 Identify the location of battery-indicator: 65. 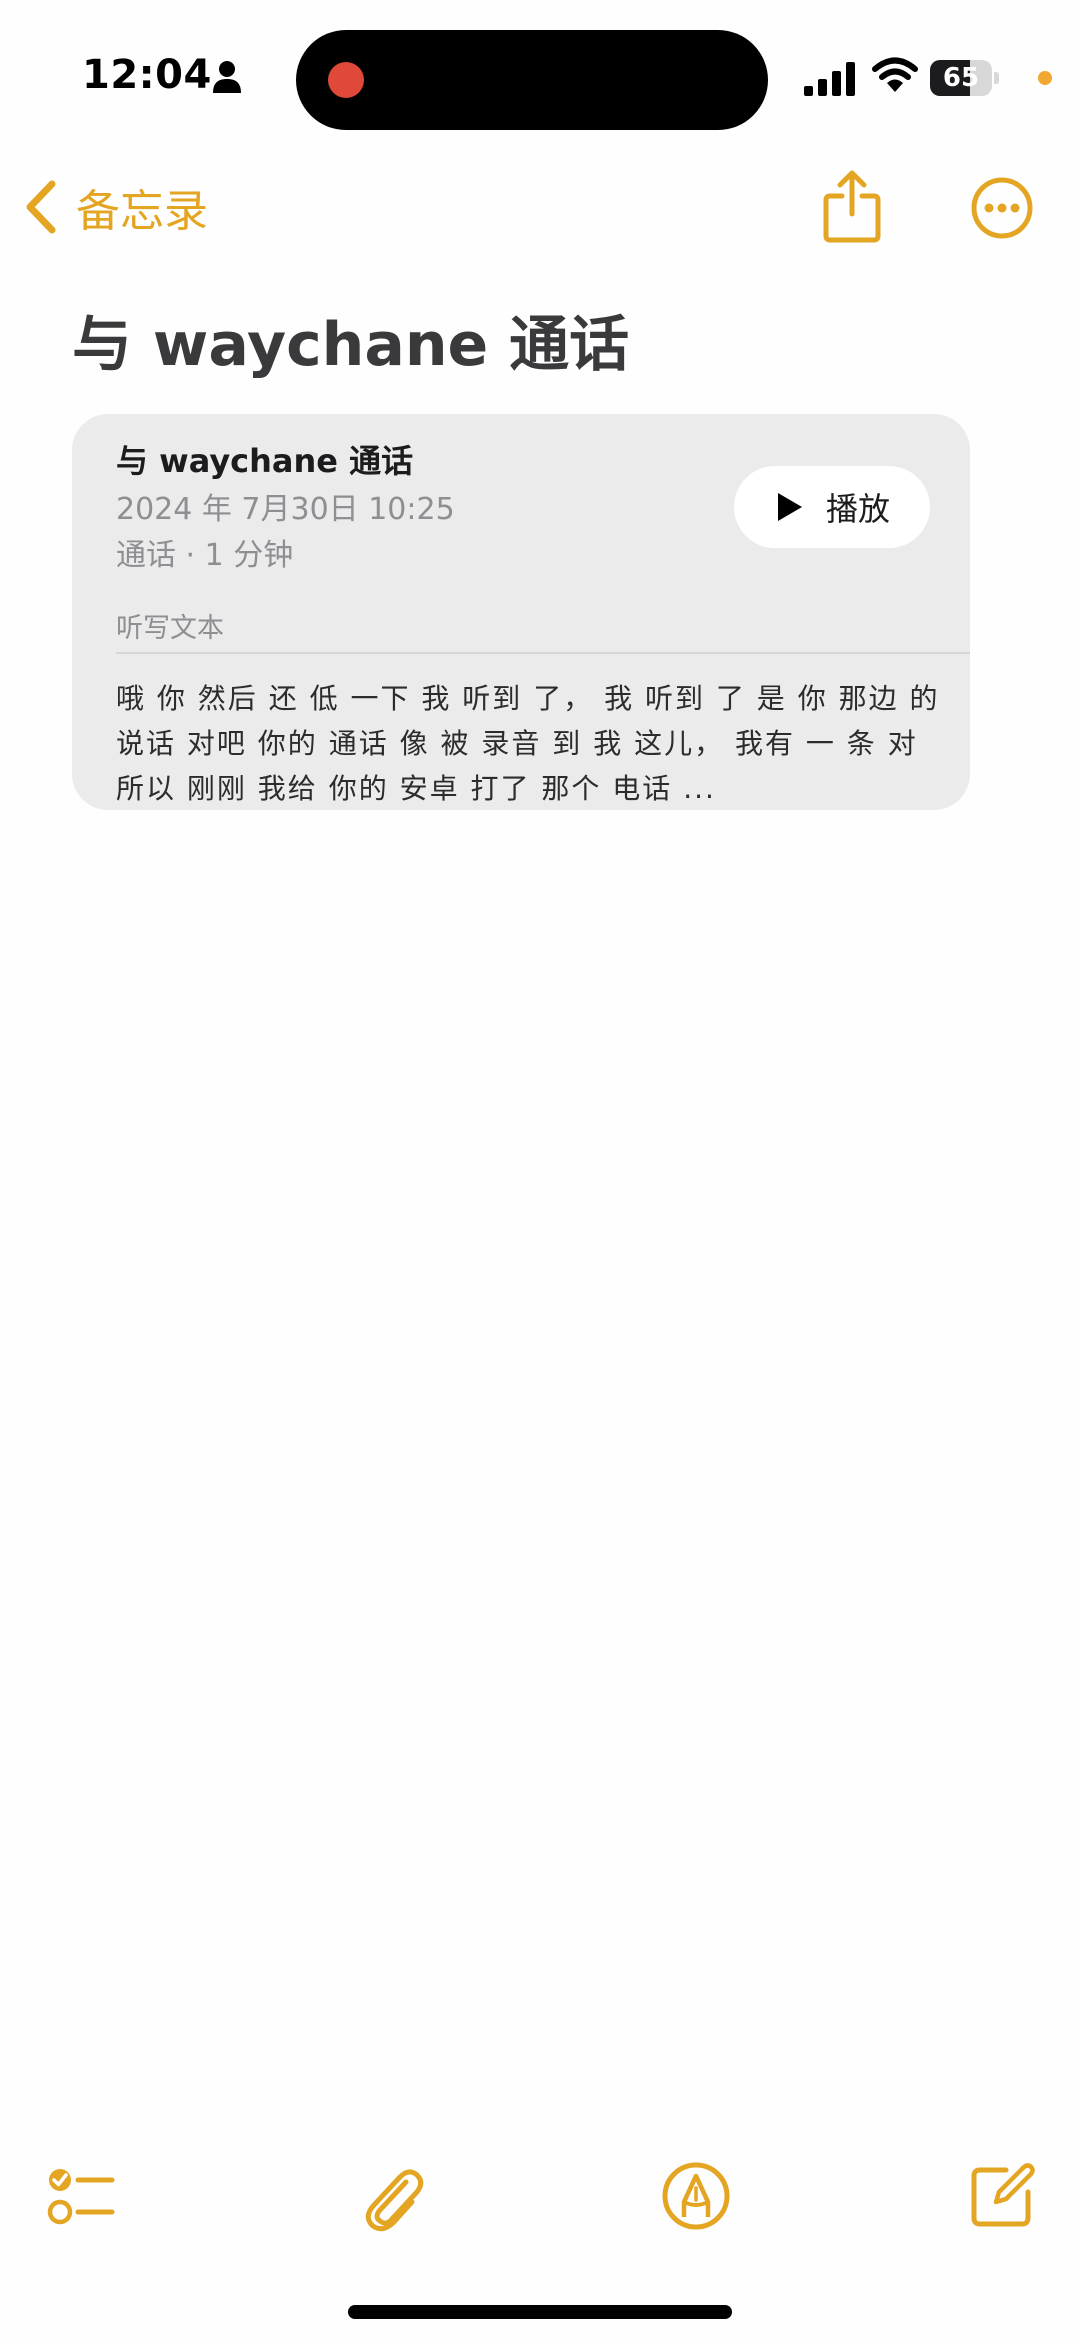
(965, 78).